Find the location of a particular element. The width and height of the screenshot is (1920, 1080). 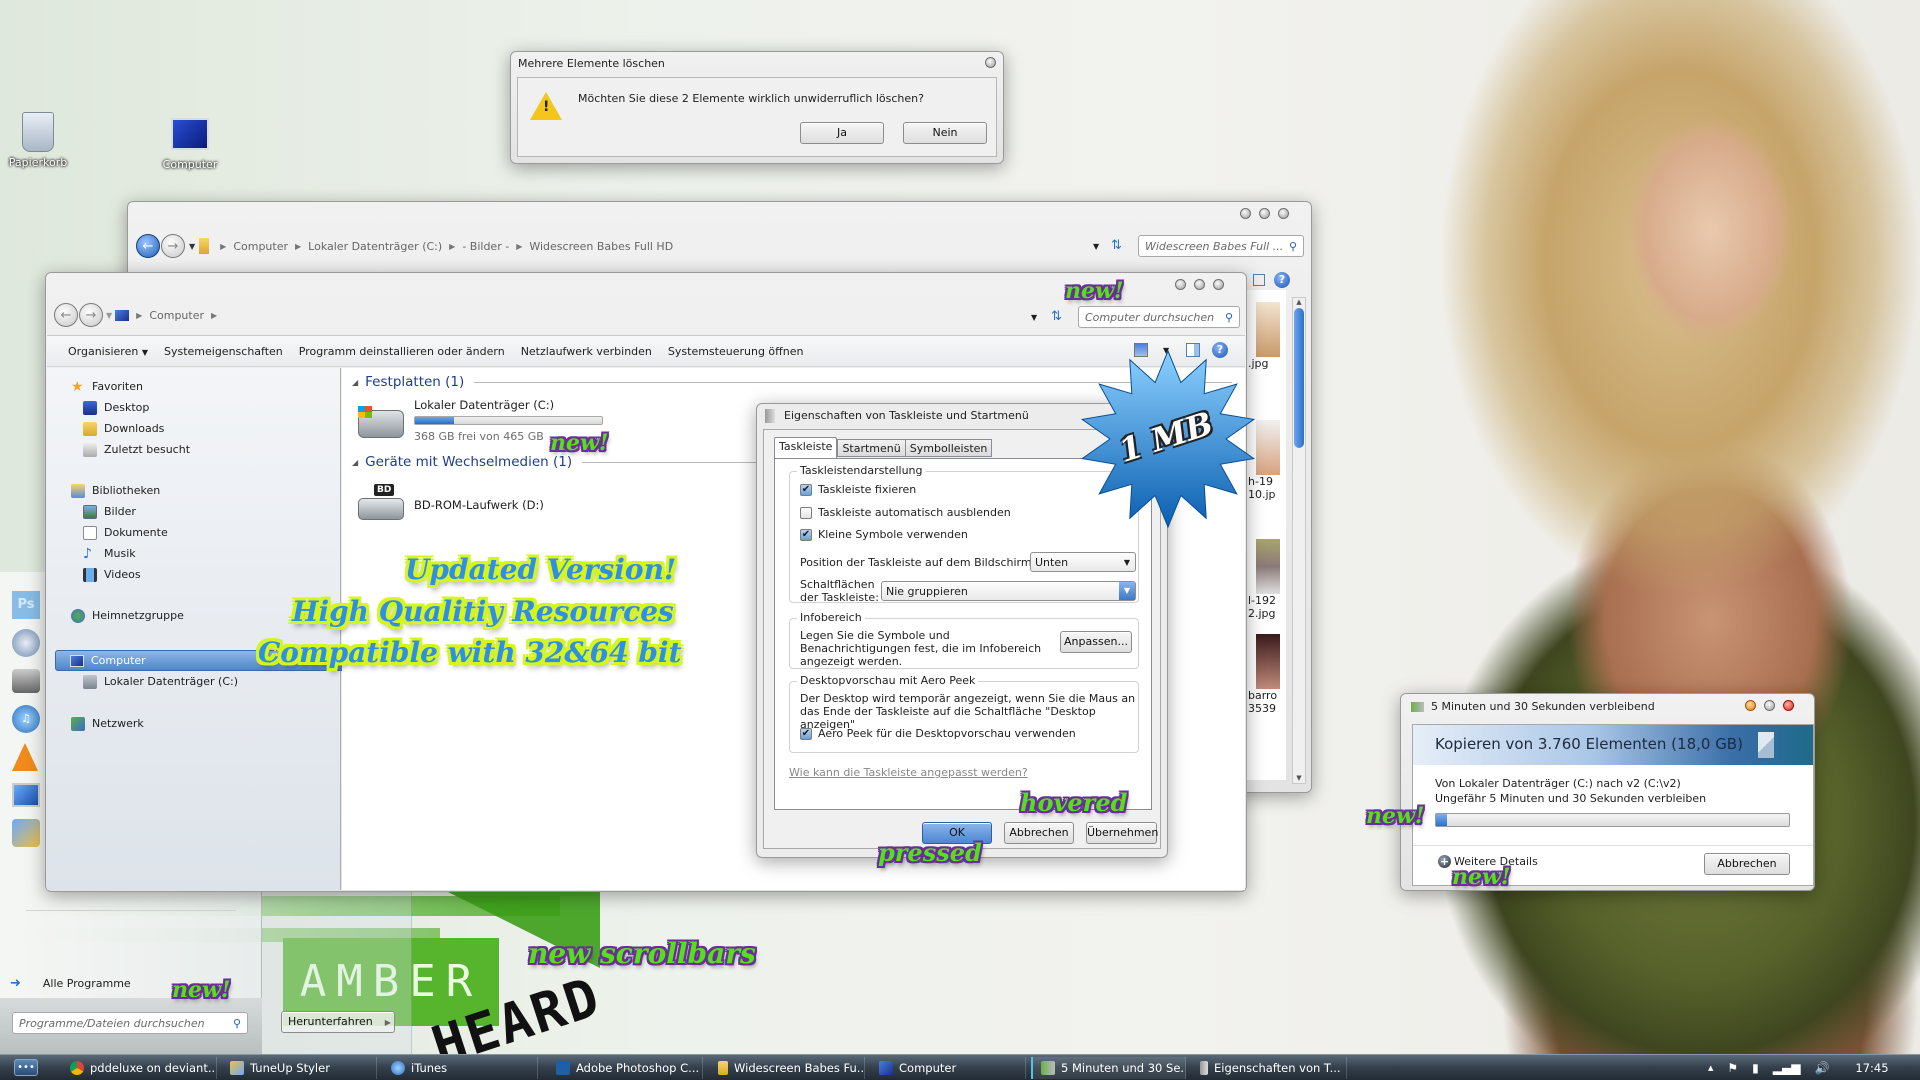

search-input: Widescreen Babes Full ... ⚲ is located at coordinates (1221, 246).